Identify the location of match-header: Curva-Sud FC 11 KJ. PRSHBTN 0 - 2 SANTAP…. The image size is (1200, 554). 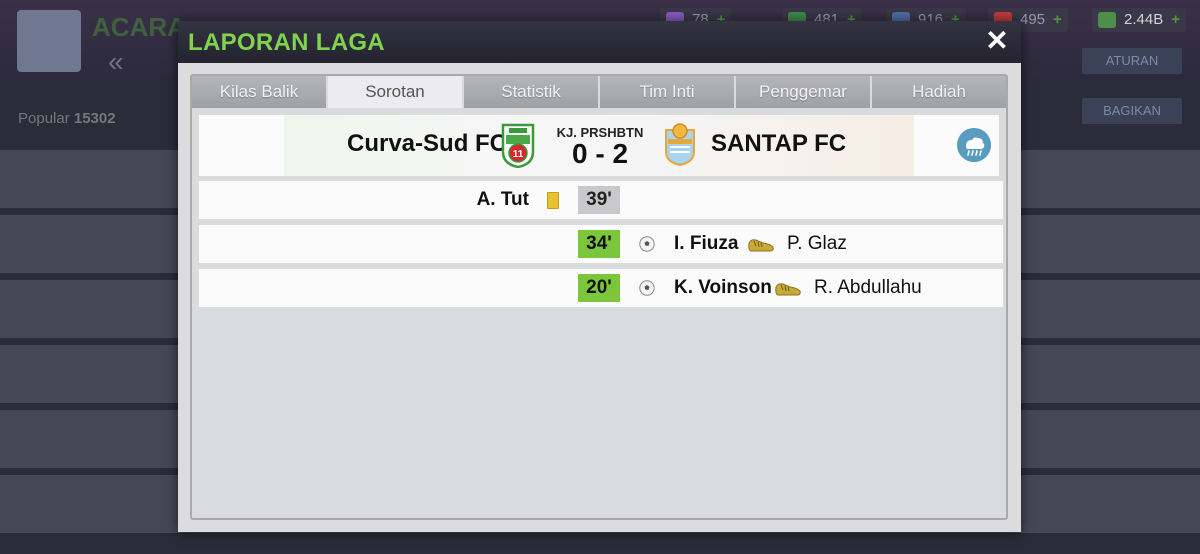
(599, 145).